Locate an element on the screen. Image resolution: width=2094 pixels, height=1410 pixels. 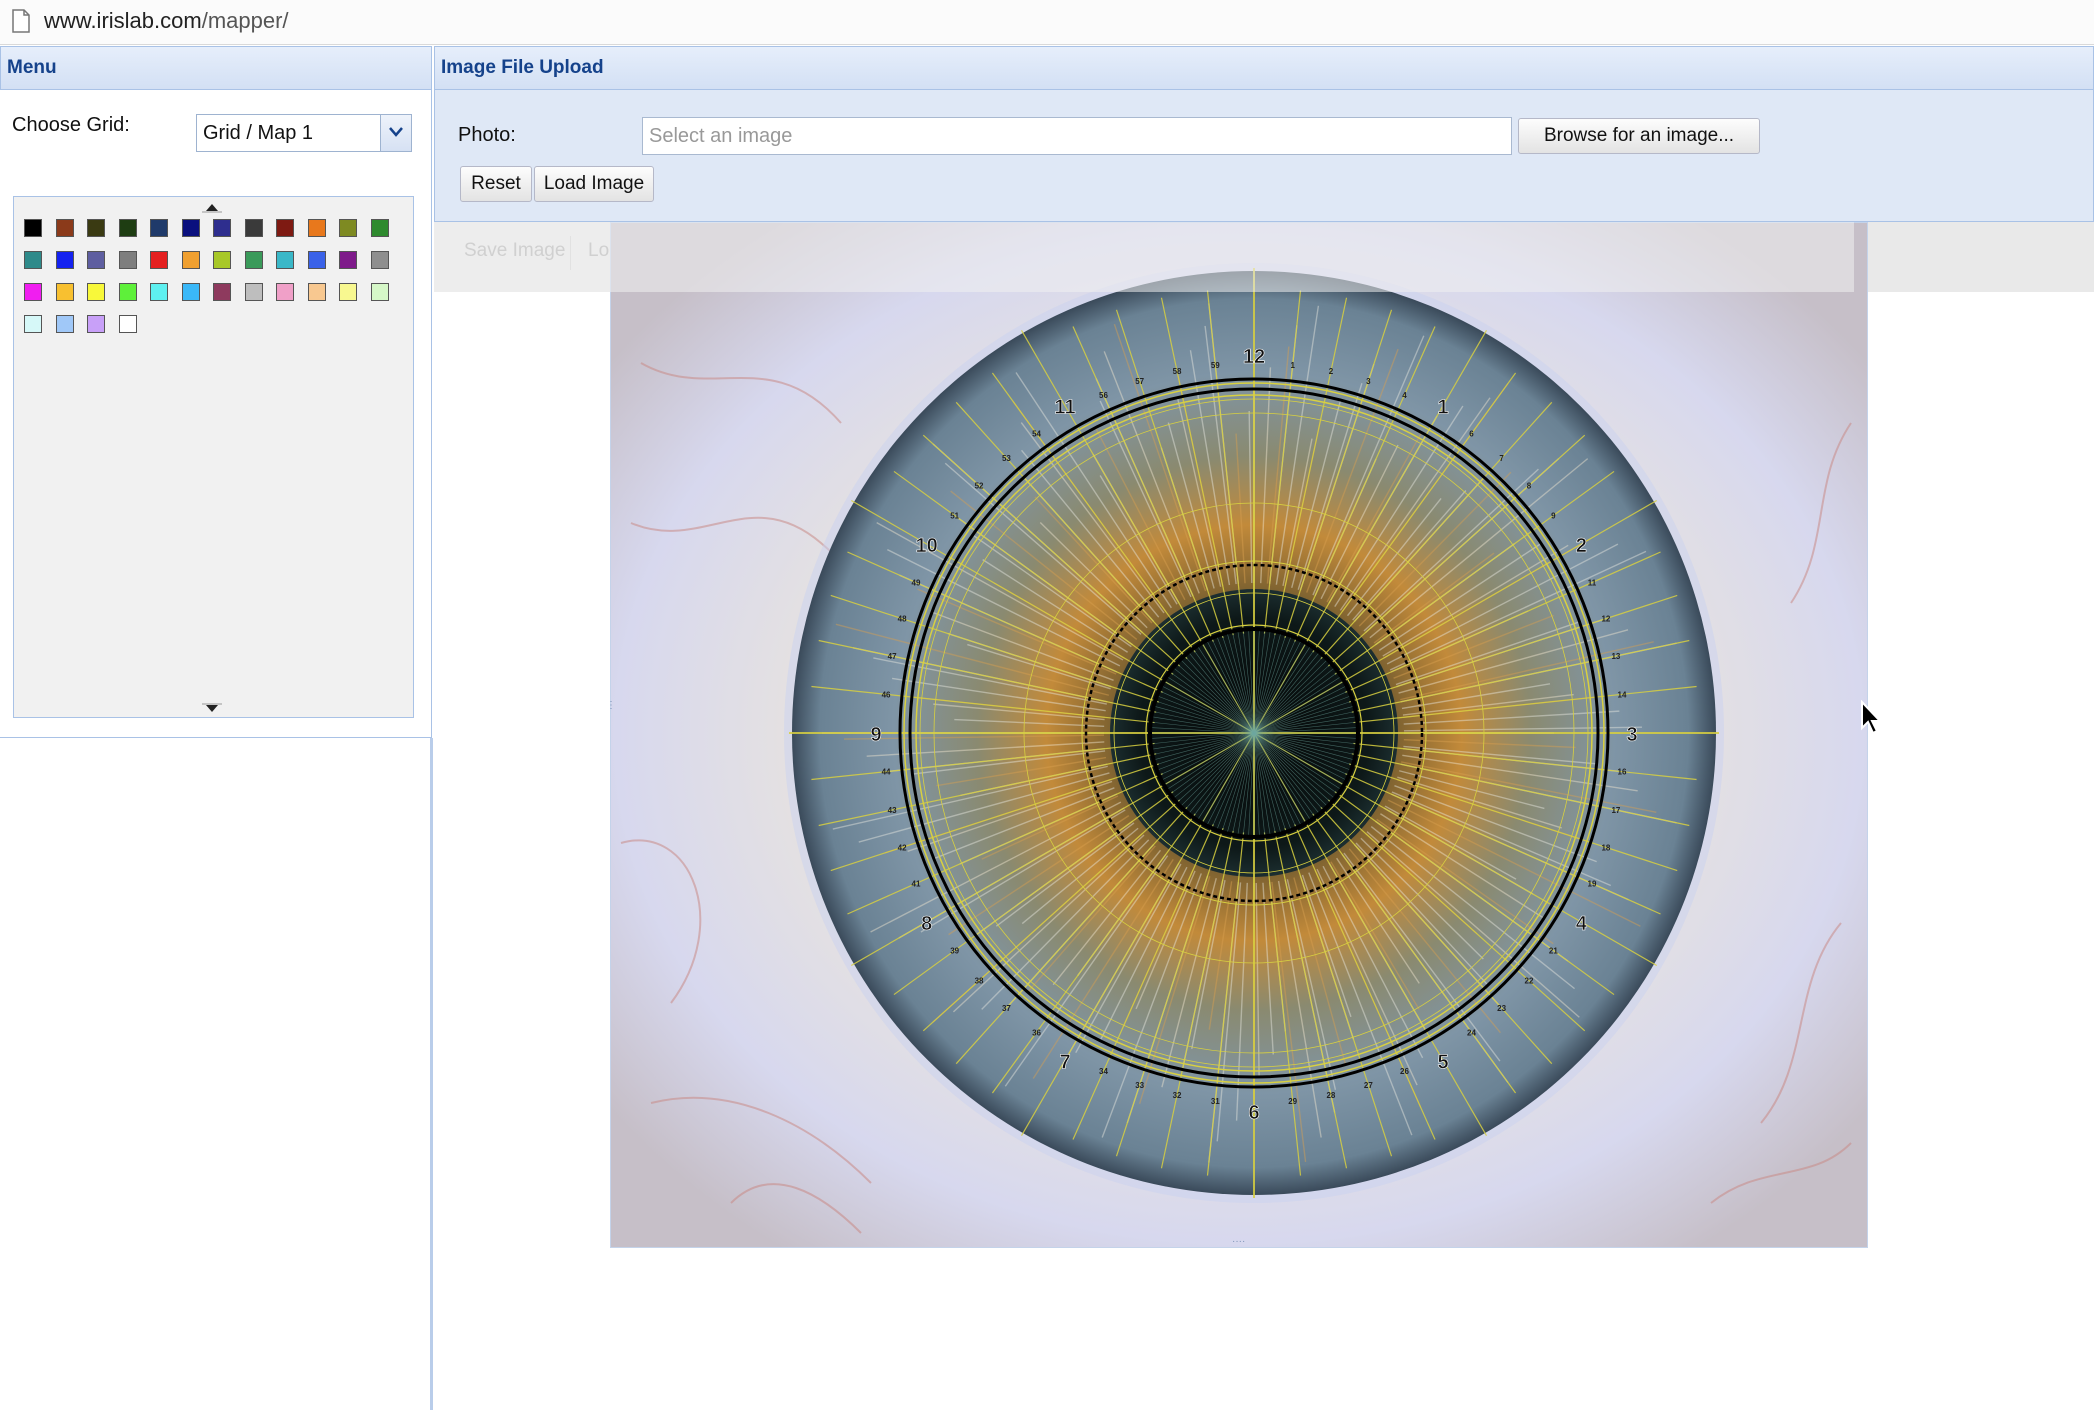
scroll-down-icon is located at coordinates (212, 708).